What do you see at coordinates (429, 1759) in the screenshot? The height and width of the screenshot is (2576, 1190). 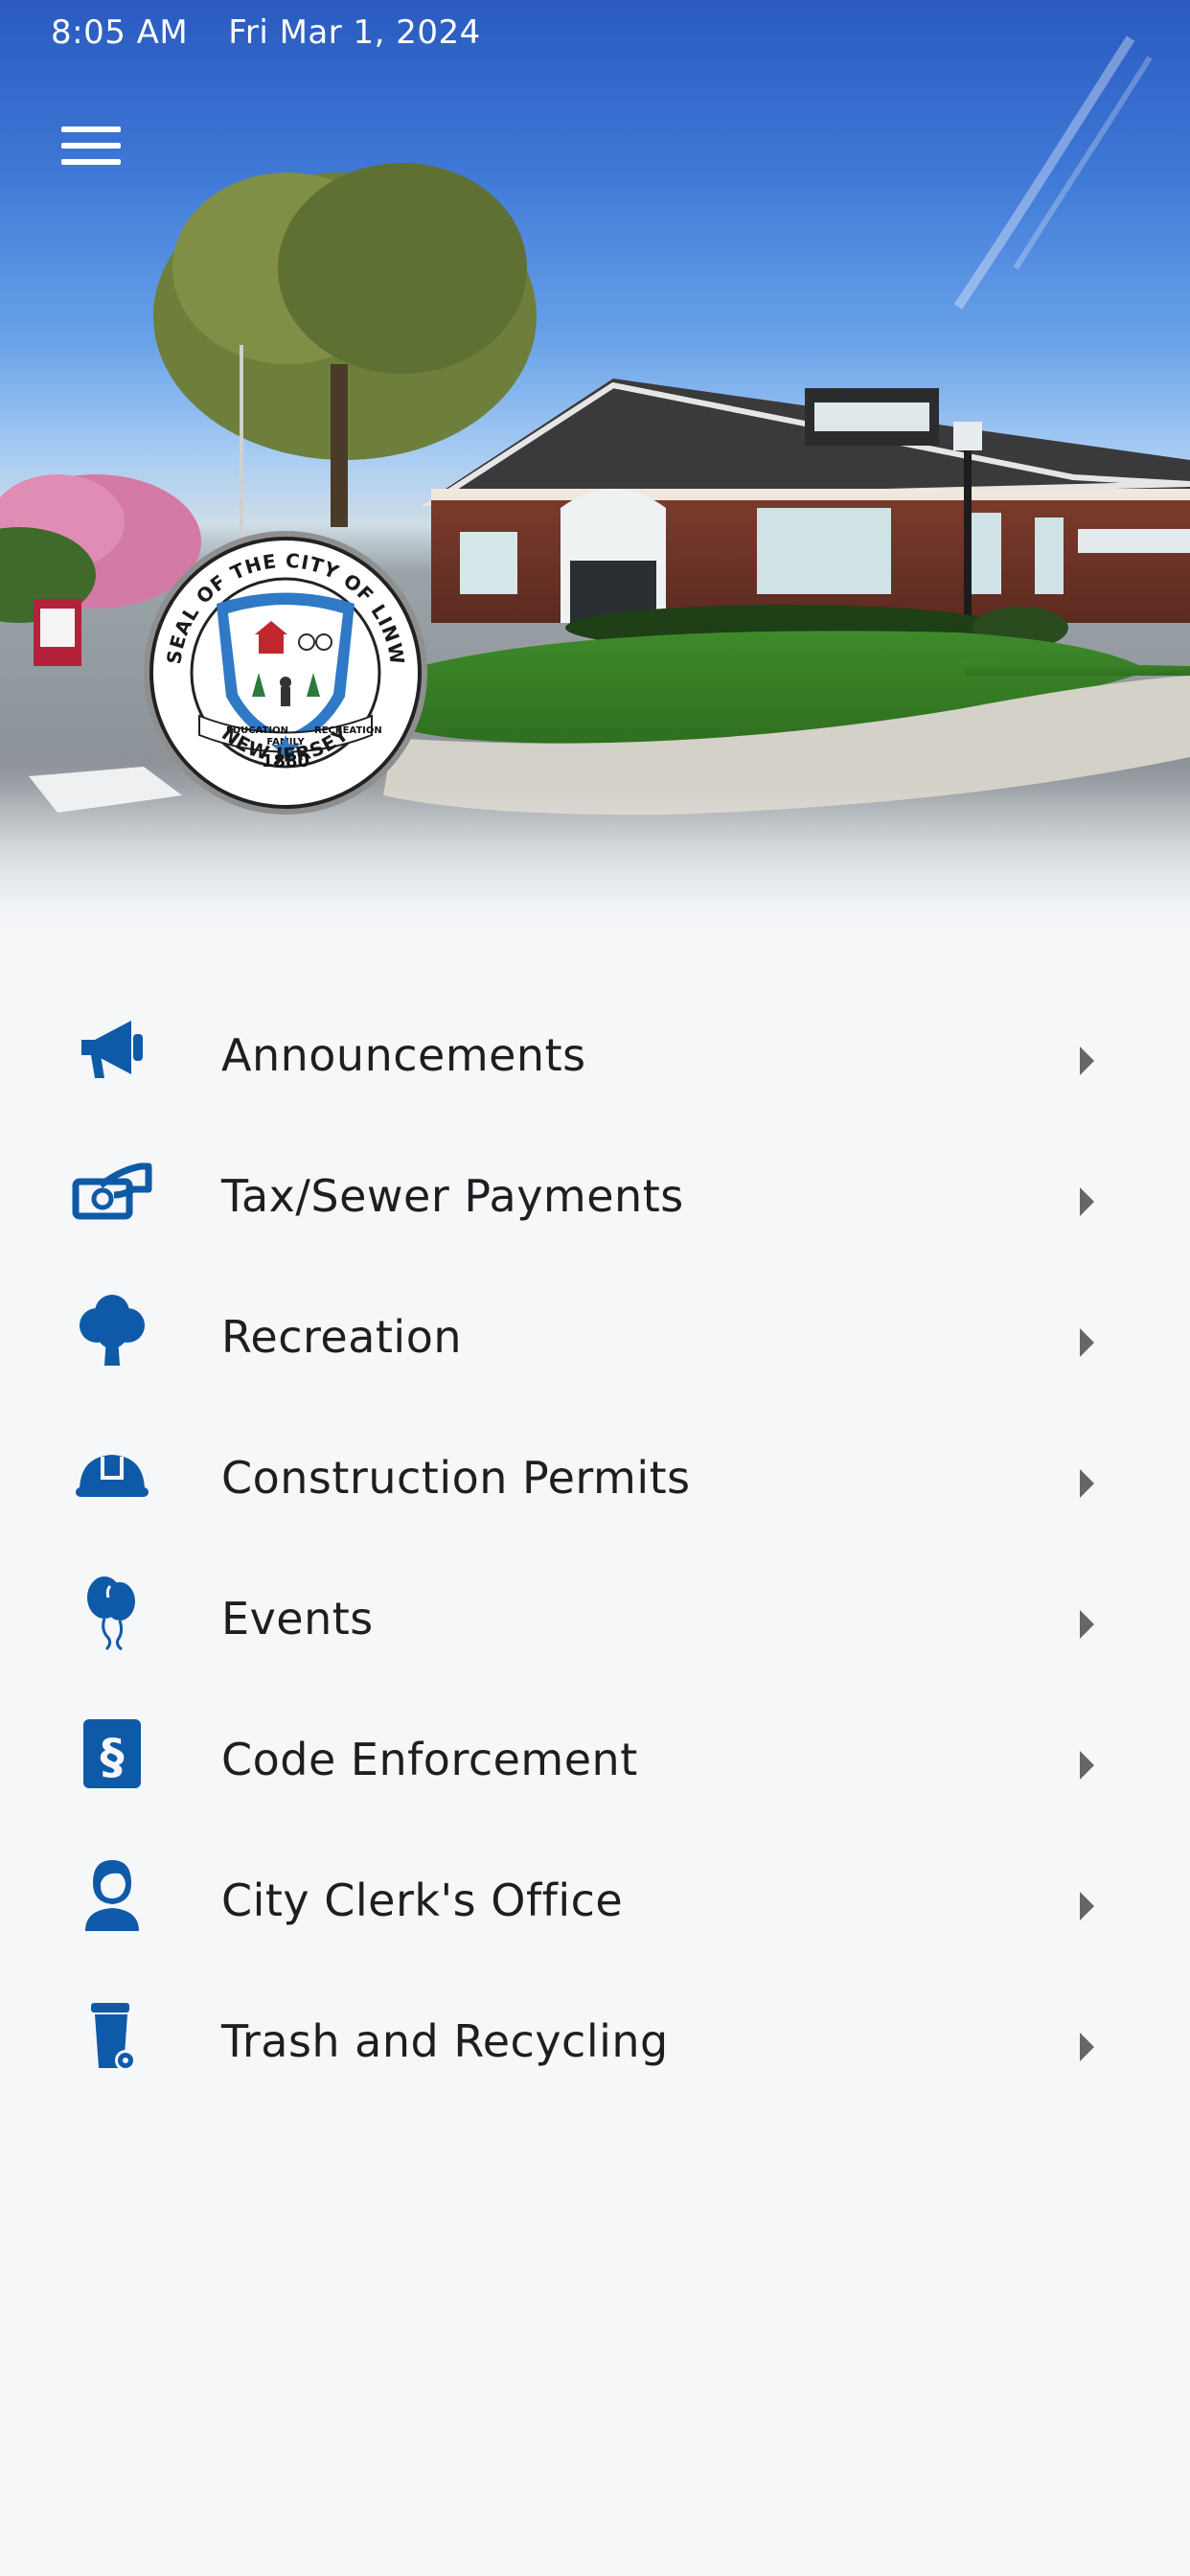 I see `menu-item-label: Code Enforcement` at bounding box center [429, 1759].